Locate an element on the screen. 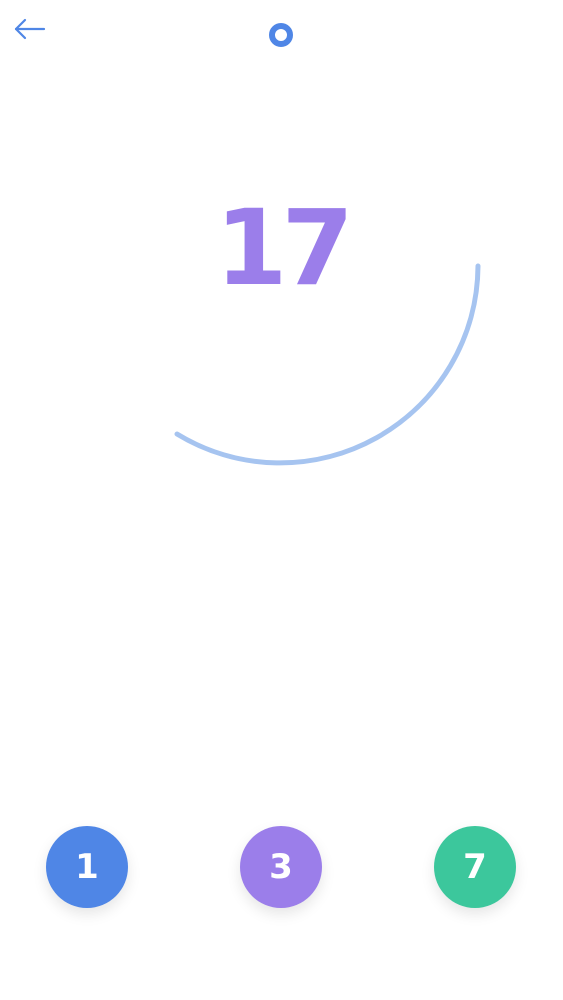  target-number: 17 is located at coordinates (284, 248).